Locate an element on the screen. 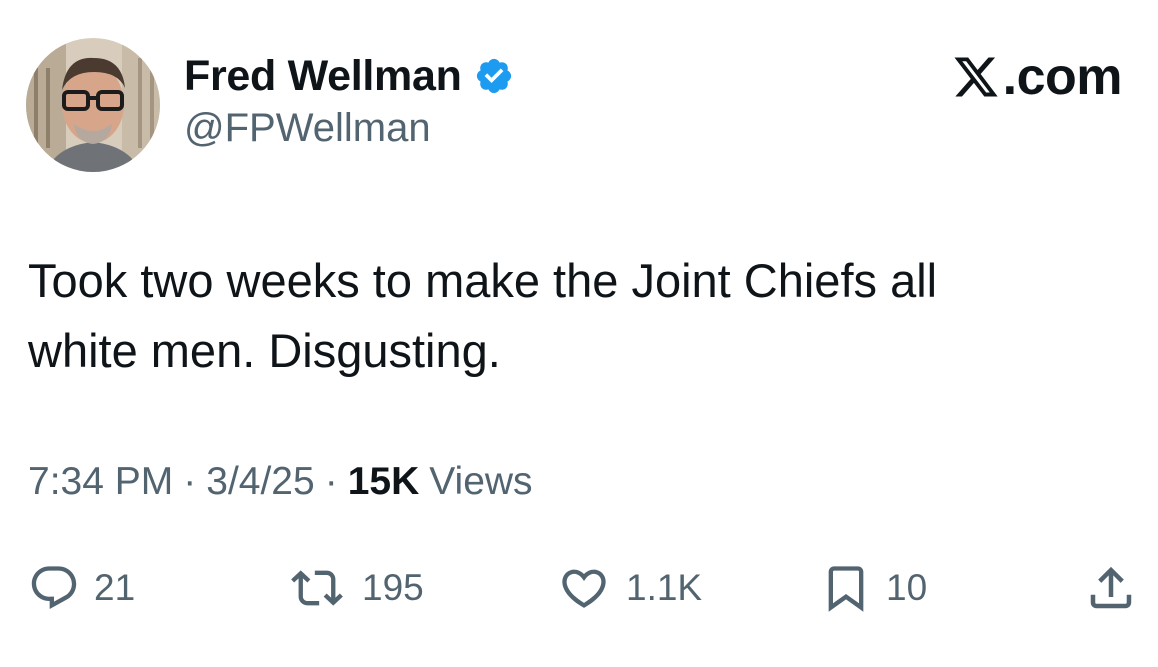  author-handle: @FPWellman is located at coordinates (307, 128).